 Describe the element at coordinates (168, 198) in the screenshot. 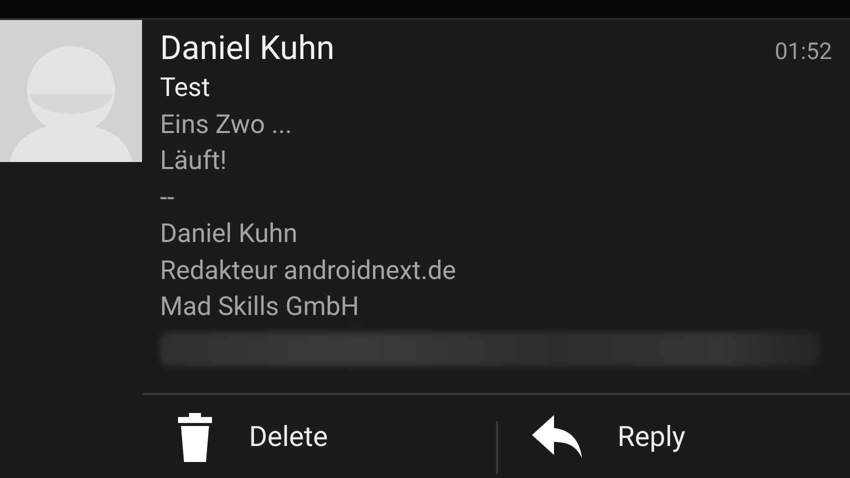

I see `body-line: --` at that location.